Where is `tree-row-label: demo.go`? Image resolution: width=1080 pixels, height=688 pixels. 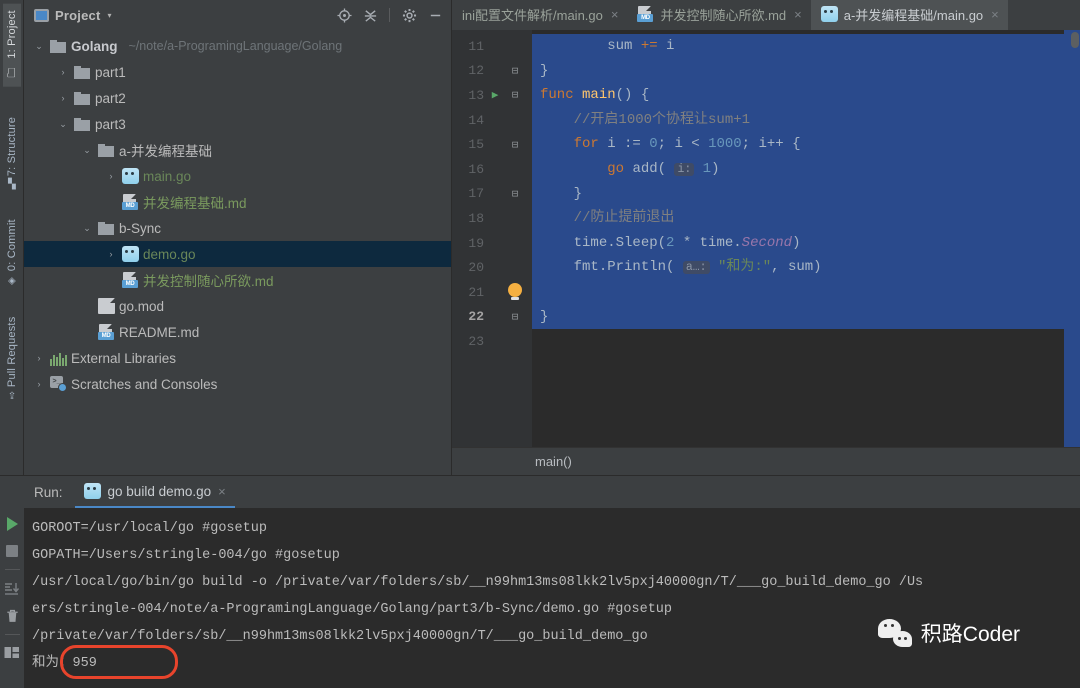
tree-row-label: demo.go is located at coordinates (169, 254).